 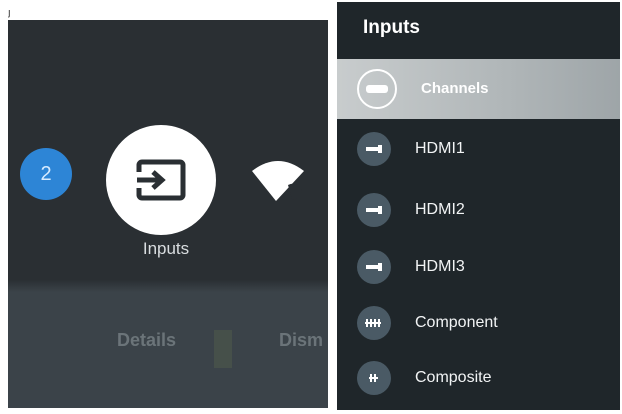 I want to click on wifi-icon, so click(x=278, y=179).